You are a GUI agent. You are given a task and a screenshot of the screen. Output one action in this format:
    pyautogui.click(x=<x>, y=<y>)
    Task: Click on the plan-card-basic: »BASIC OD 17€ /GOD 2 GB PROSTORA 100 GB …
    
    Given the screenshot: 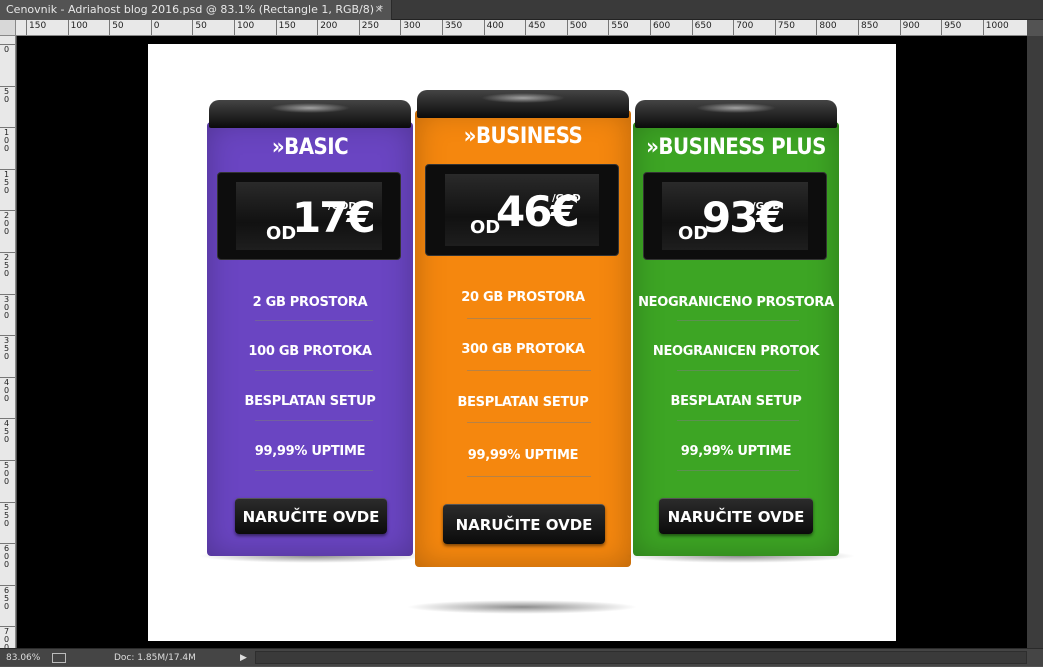 What is the action you would take?
    pyautogui.click(x=310, y=328)
    